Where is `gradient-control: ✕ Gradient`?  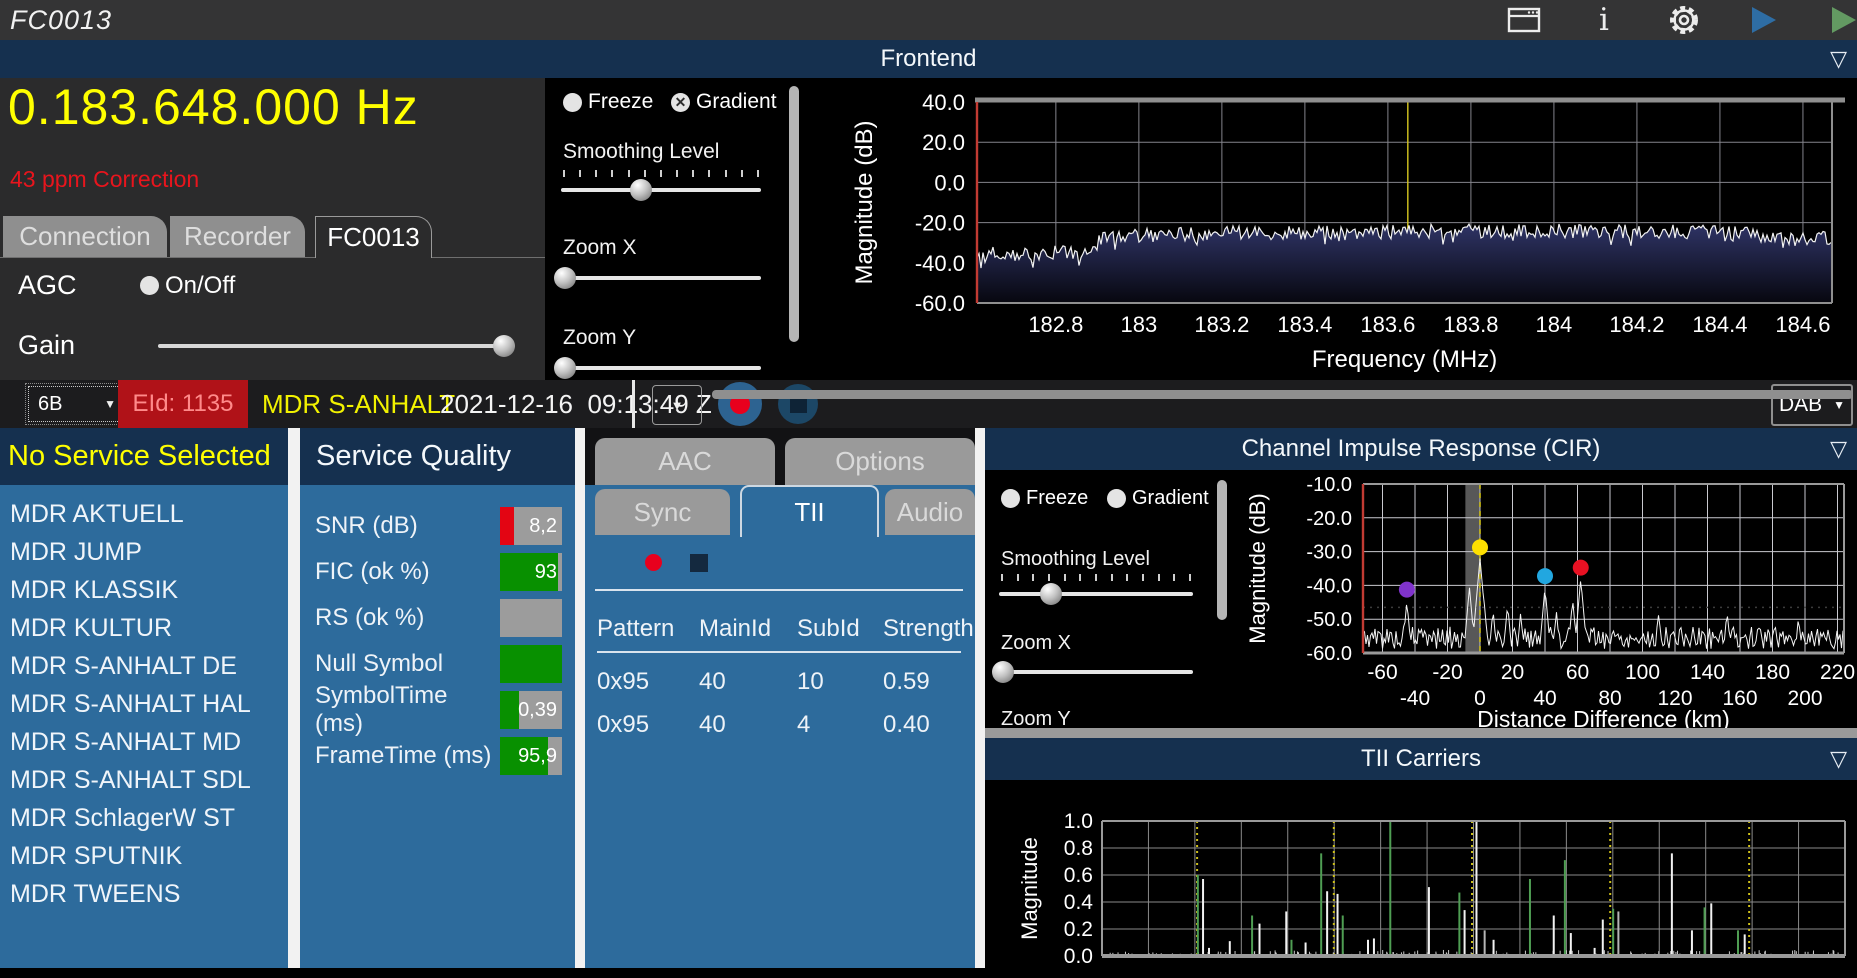 gradient-control: ✕ Gradient is located at coordinates (724, 102).